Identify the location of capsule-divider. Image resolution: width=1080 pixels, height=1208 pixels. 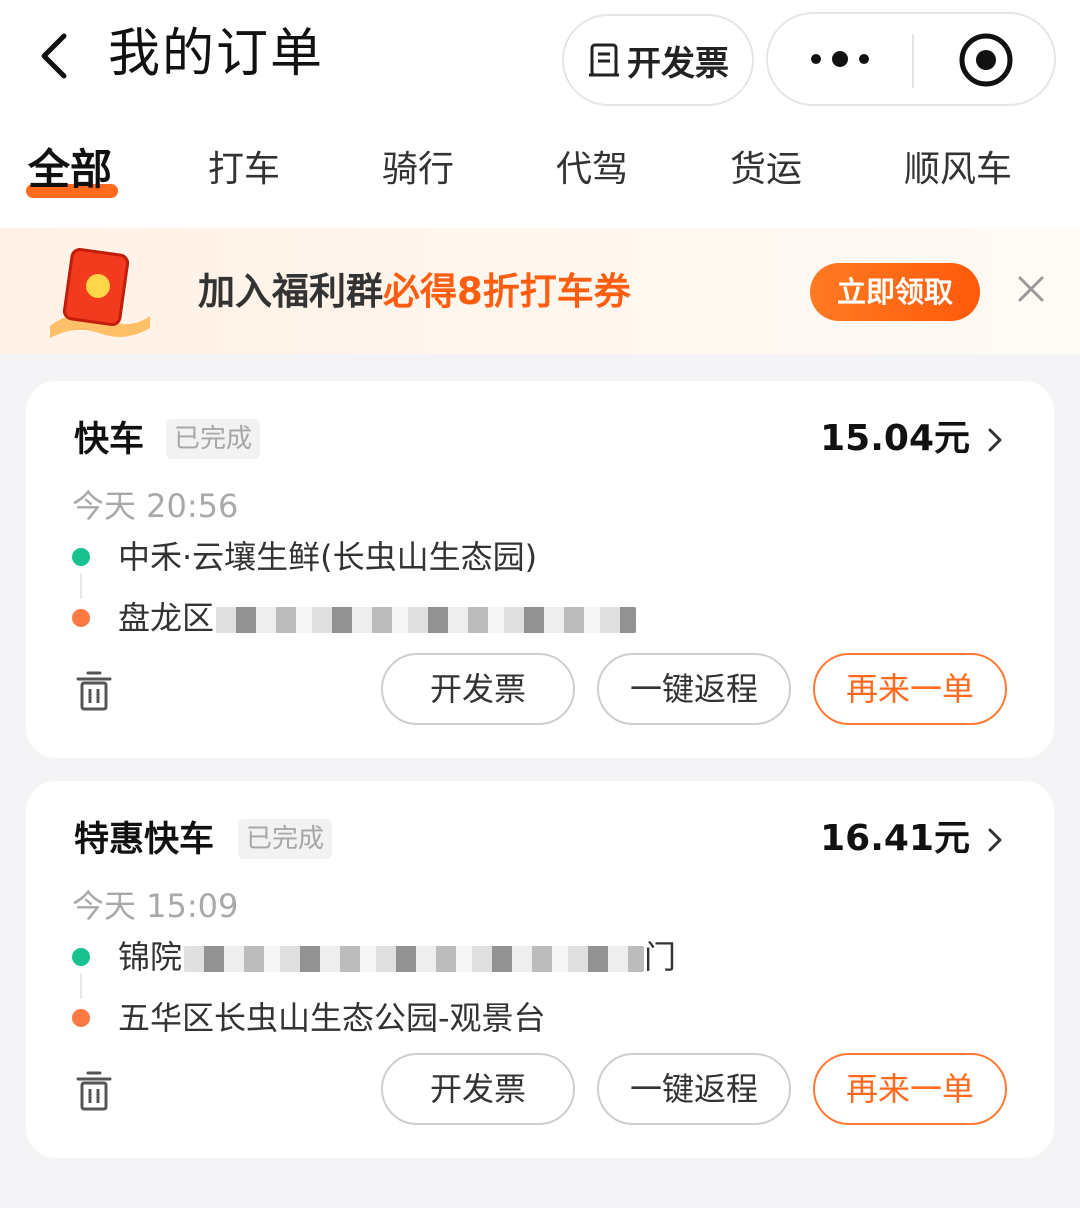
(913, 61).